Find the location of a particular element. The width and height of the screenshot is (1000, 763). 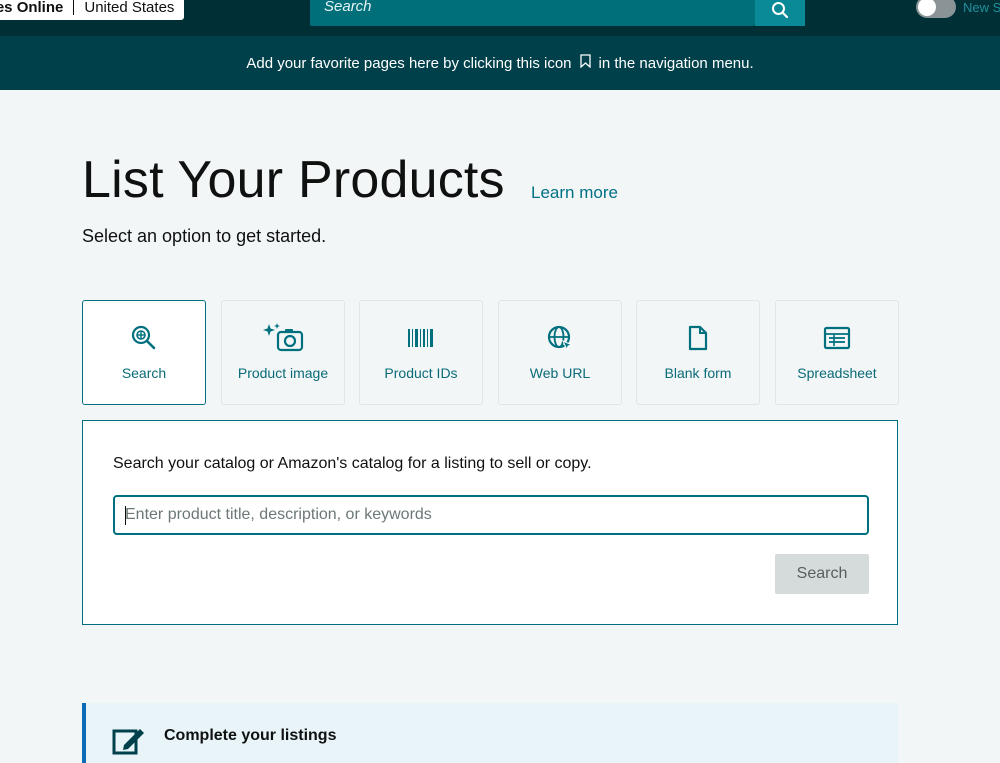

toggle-knob is located at coordinates (927, 8).